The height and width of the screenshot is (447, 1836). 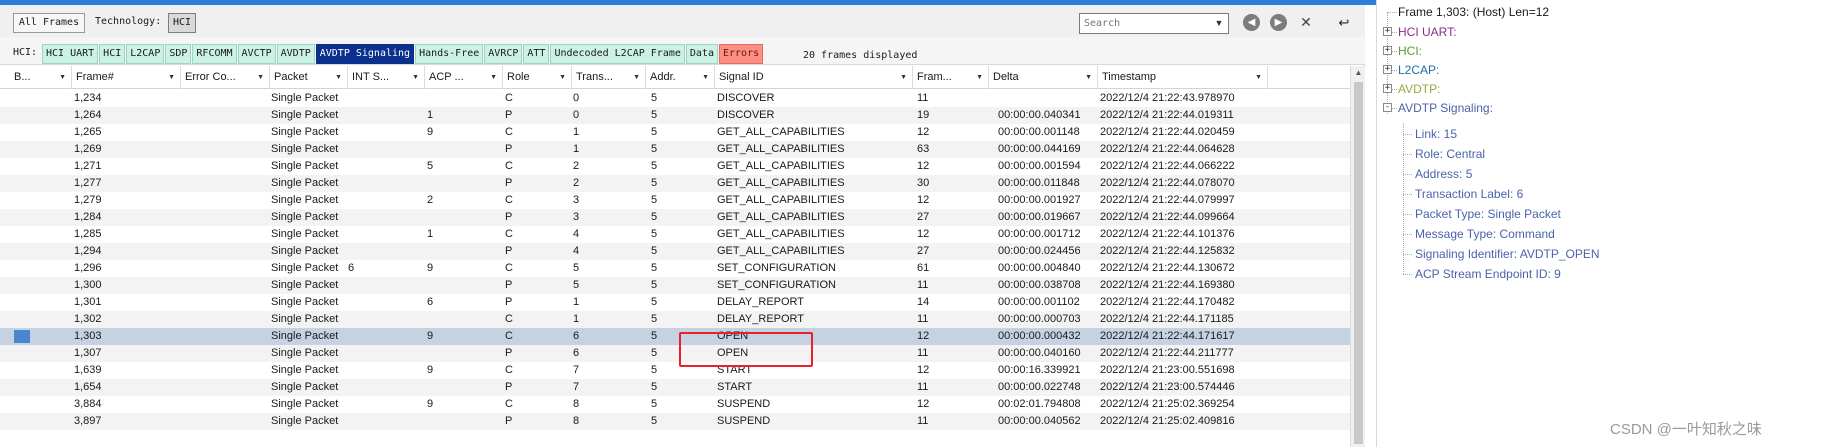 I want to click on filter-avdtp: AVDTP, so click(x=295, y=54).